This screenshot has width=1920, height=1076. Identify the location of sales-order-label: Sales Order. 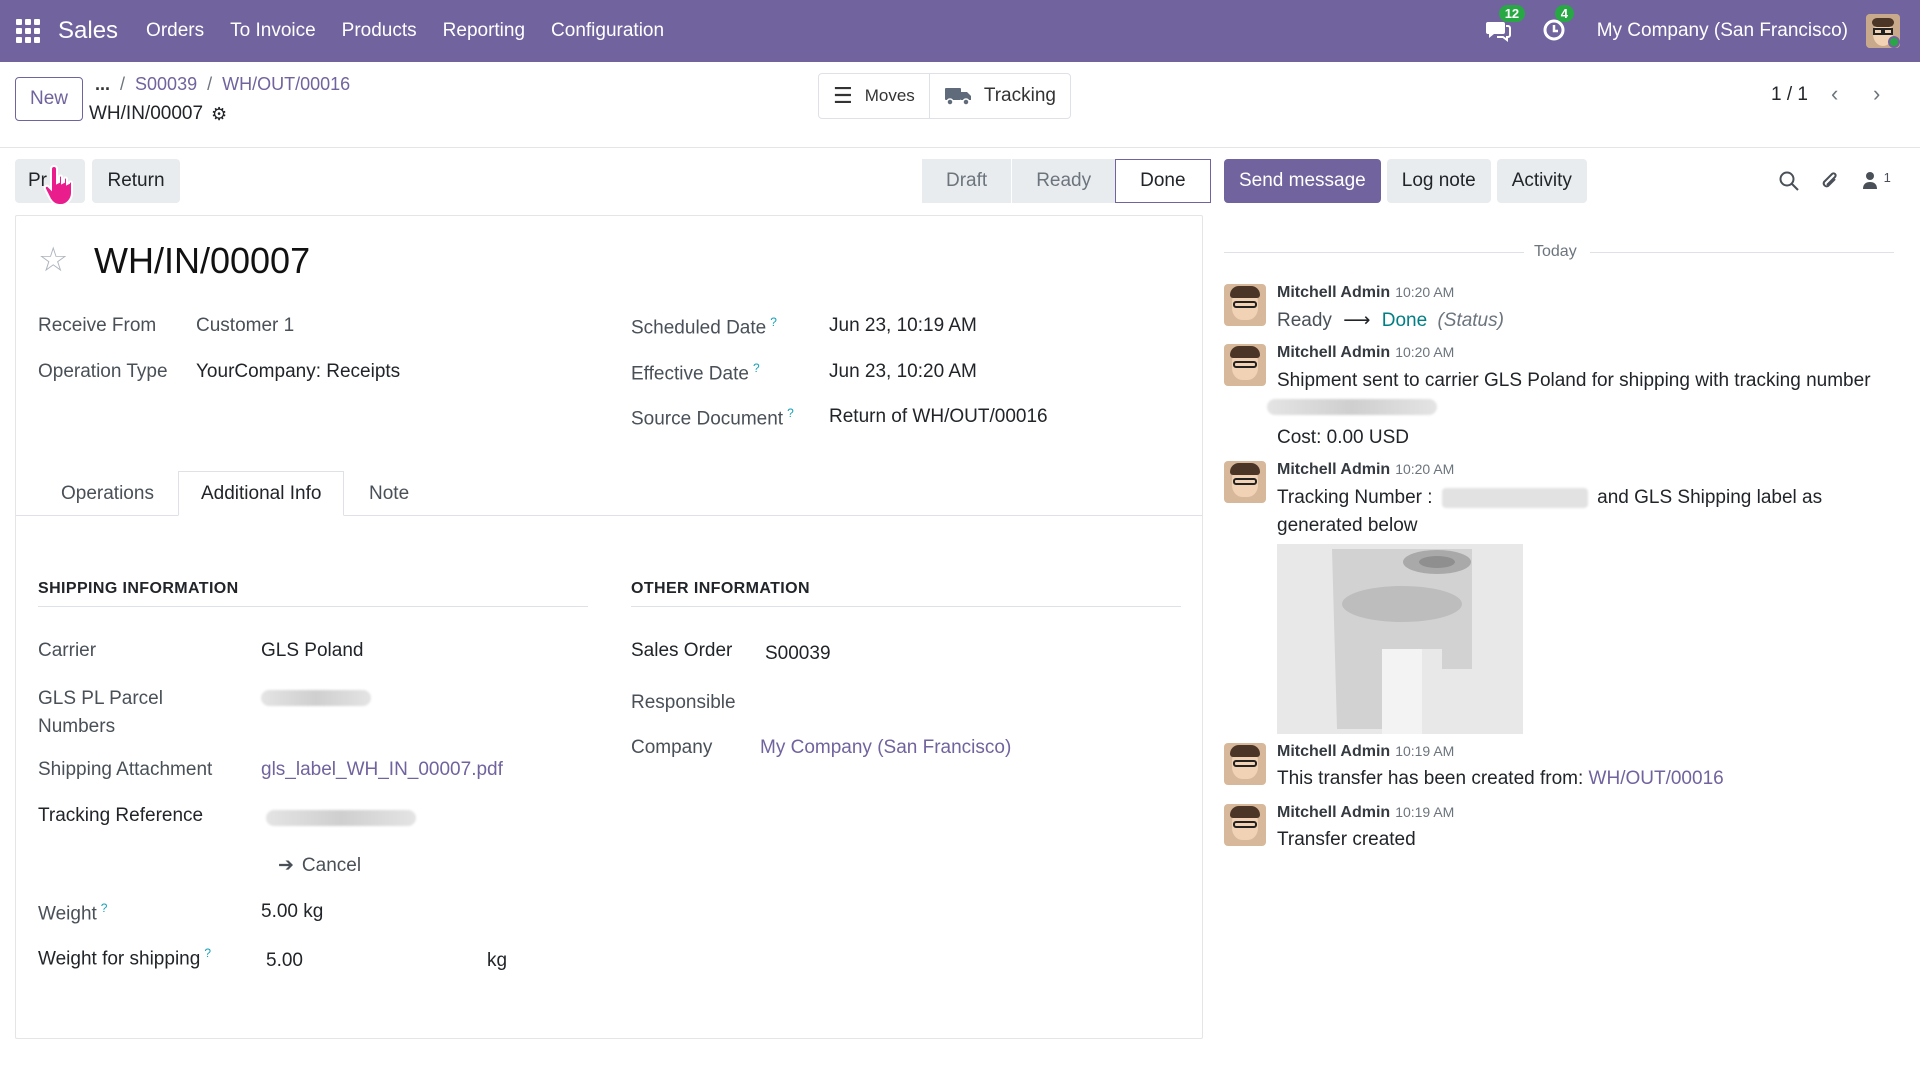
(682, 650).